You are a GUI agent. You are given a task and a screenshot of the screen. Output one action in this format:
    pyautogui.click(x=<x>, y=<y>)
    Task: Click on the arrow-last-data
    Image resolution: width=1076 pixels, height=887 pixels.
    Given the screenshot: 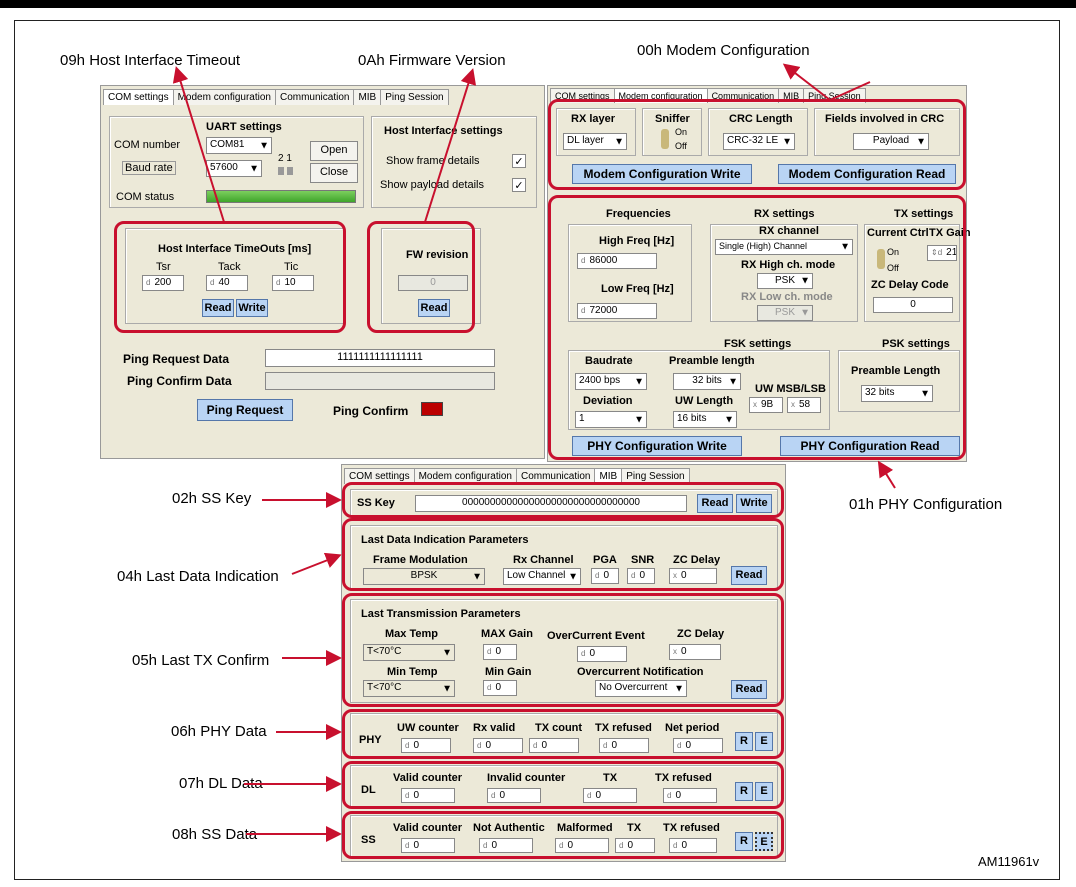 What is the action you would take?
    pyautogui.click(x=316, y=563)
    